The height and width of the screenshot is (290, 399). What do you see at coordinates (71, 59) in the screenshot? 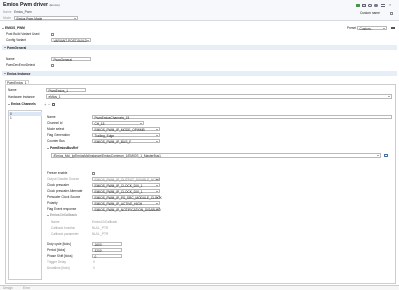
I see `pg-name-input: PwmGeneral` at bounding box center [71, 59].